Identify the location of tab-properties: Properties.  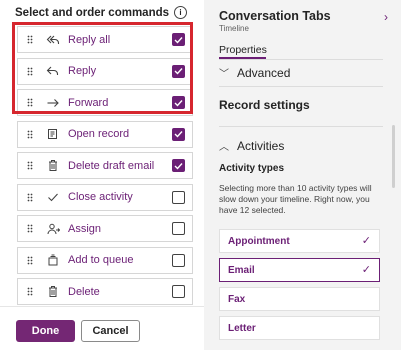
(243, 50).